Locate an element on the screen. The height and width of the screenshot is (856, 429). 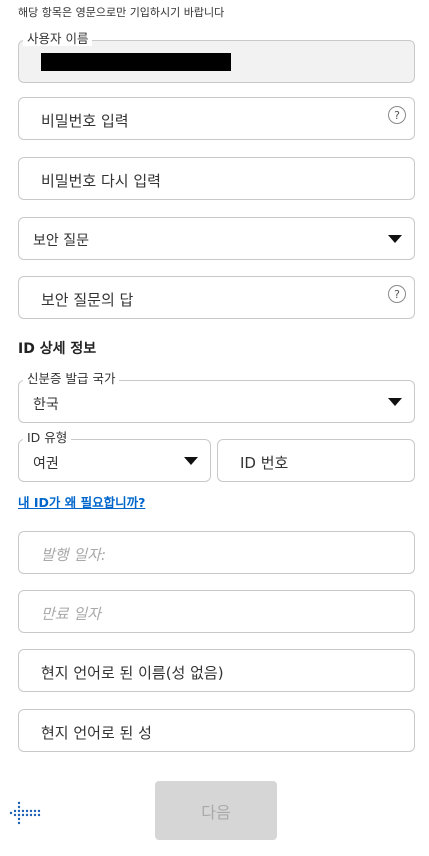
username-label: 사용자 이름 is located at coordinates (58, 39).